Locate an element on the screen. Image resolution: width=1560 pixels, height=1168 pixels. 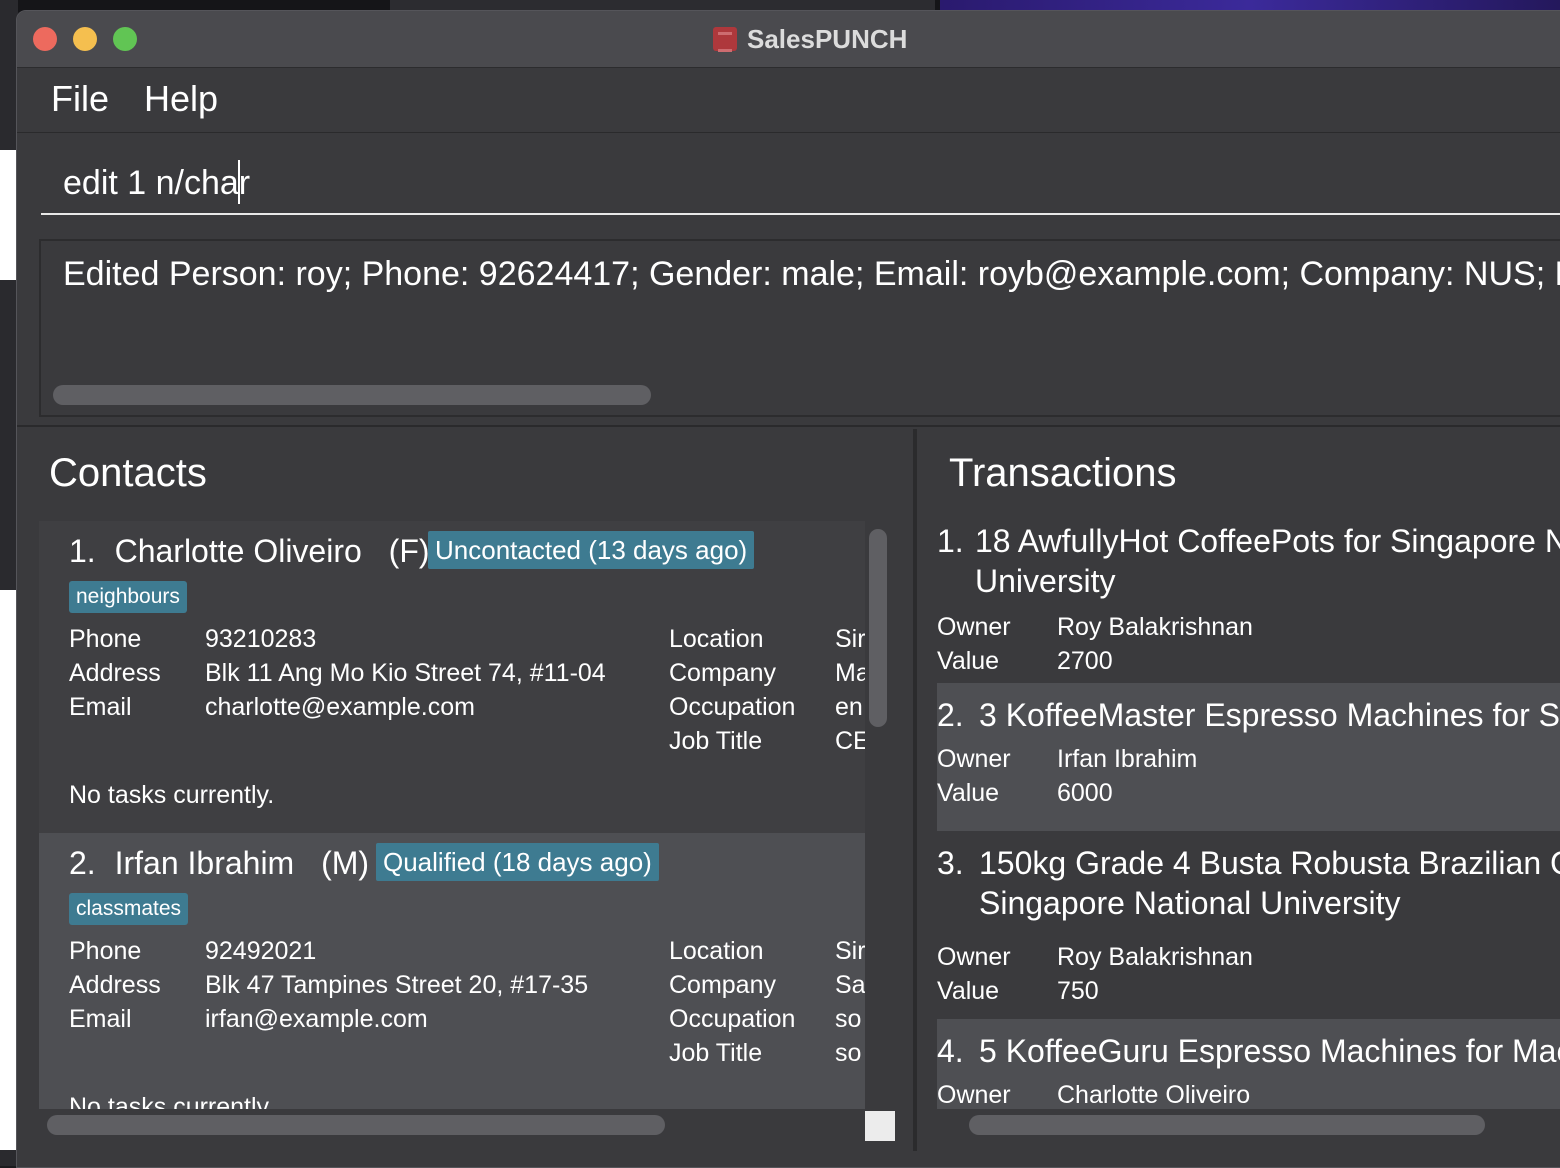
close-window-button is located at coordinates (45, 39).